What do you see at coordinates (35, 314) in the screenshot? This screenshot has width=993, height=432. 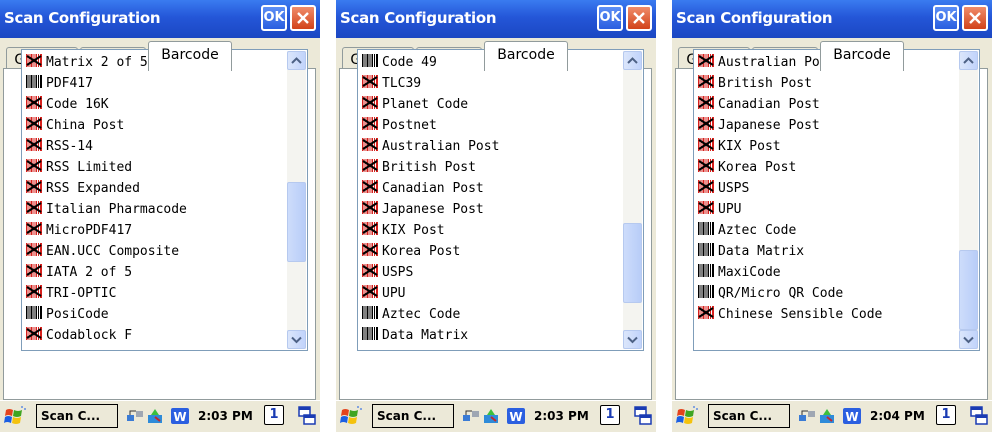 I see `barcode-enabled-icon` at bounding box center [35, 314].